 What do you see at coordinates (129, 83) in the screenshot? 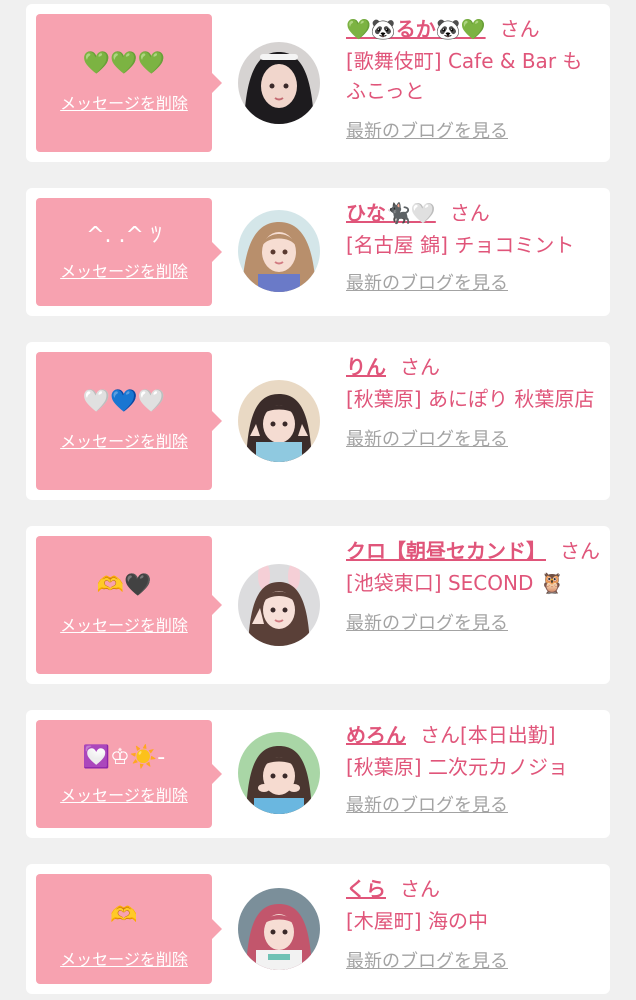
I see `message-bubble: 💚💚💚 メッセージを削除` at bounding box center [129, 83].